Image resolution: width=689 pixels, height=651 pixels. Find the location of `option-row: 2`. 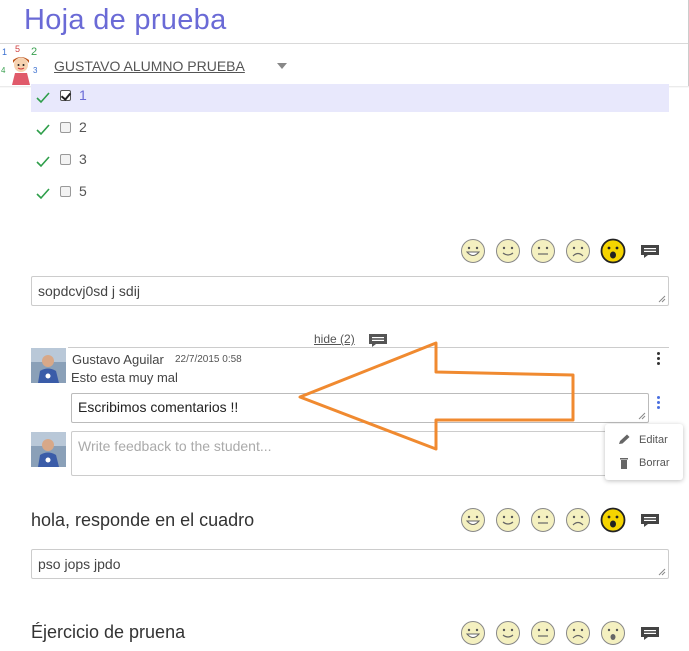

option-row: 2 is located at coordinates (350, 130).